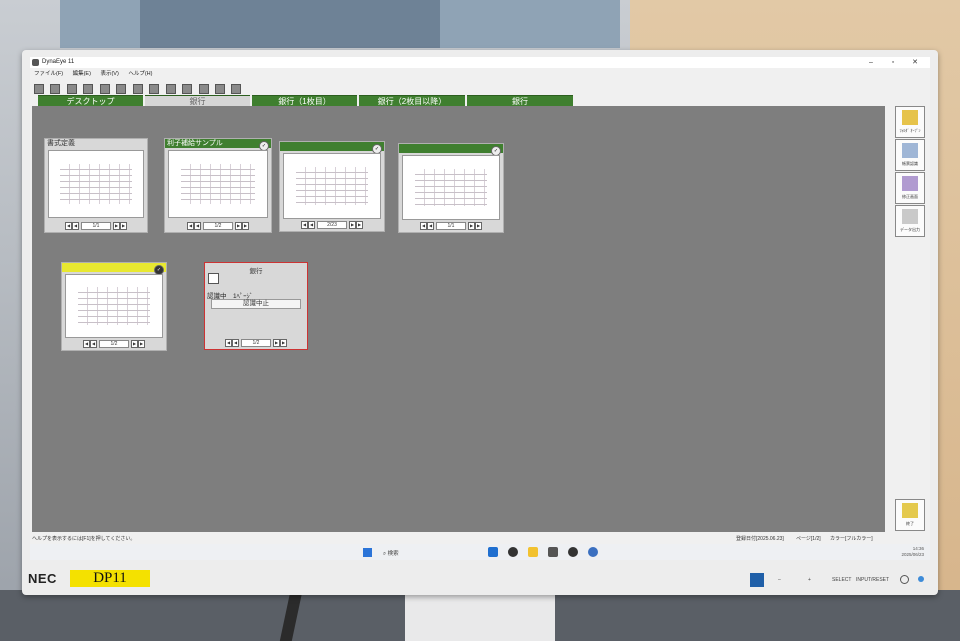 The width and height of the screenshot is (960, 641). Describe the element at coordinates (480, 74) in the screenshot. I see `menu-bar: ファイル(F) 編集(E) 表示(V) ヘルプ(H)` at that location.